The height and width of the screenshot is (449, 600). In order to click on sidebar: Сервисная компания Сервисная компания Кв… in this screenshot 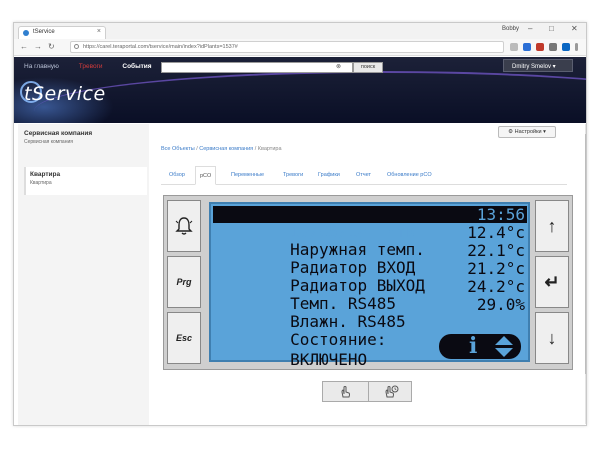, I will do `click(83, 274)`.